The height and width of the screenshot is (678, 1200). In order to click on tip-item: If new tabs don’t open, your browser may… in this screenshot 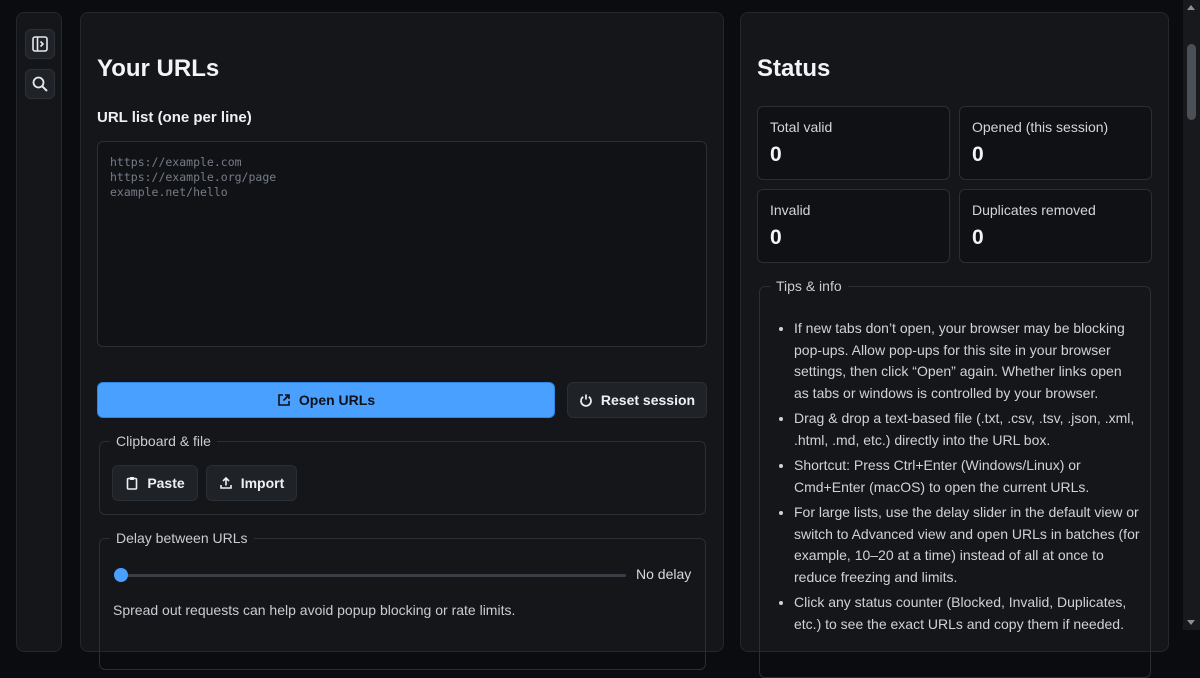, I will do `click(967, 361)`.